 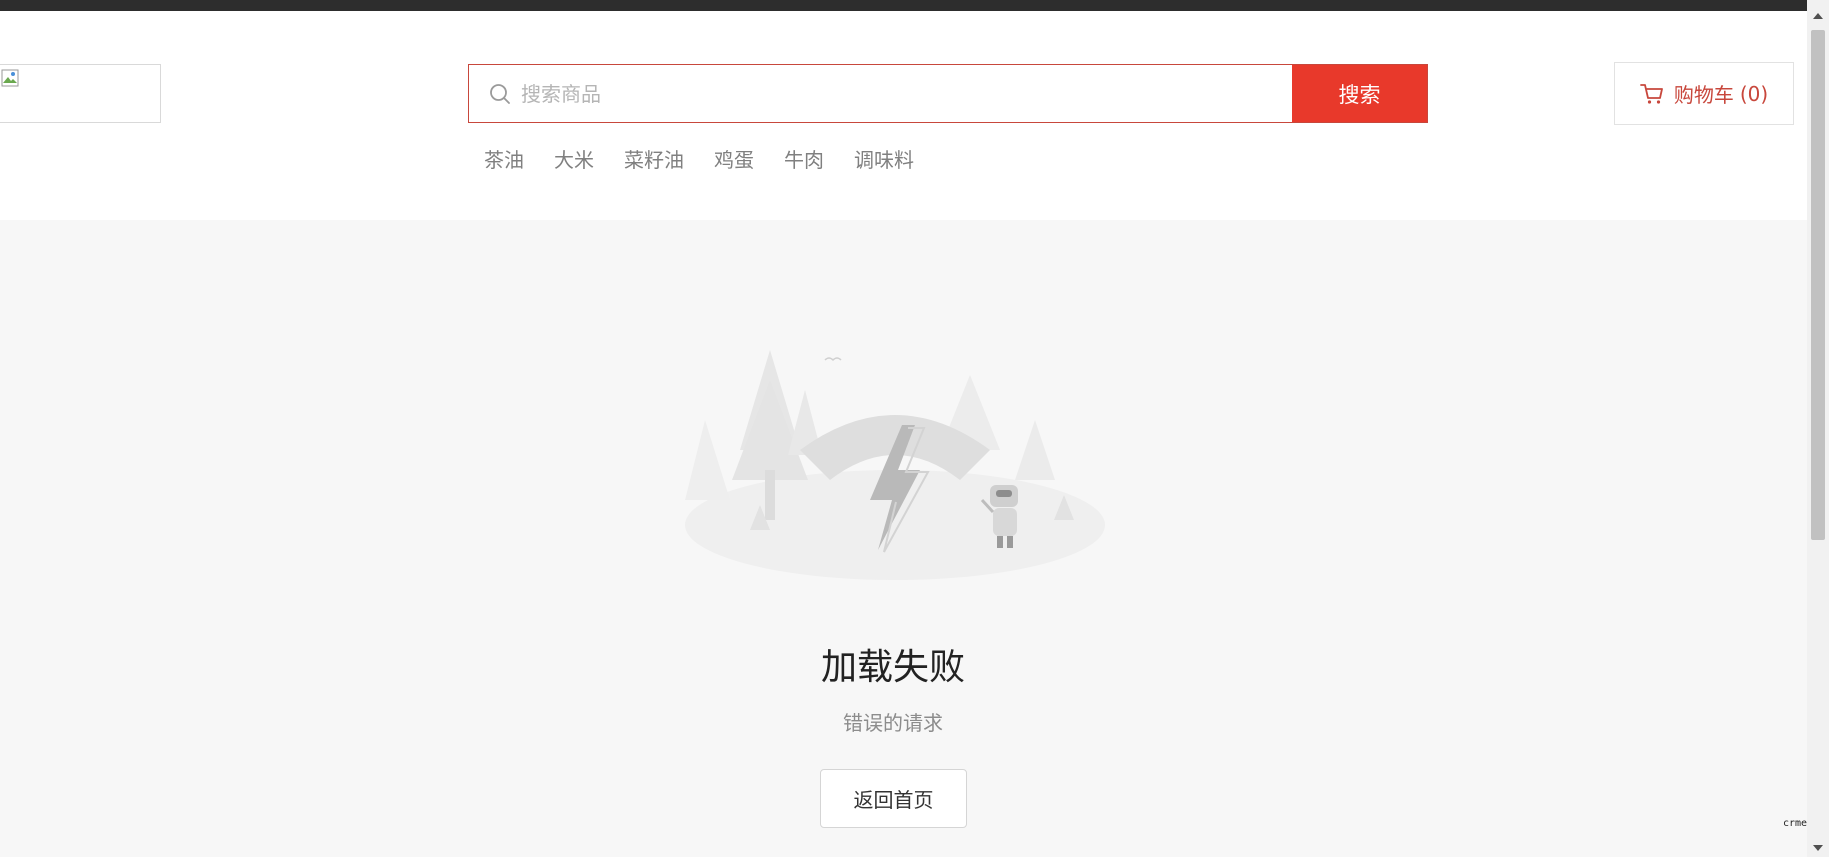 What do you see at coordinates (1818, 285) in the screenshot?
I see `scroll-thumb` at bounding box center [1818, 285].